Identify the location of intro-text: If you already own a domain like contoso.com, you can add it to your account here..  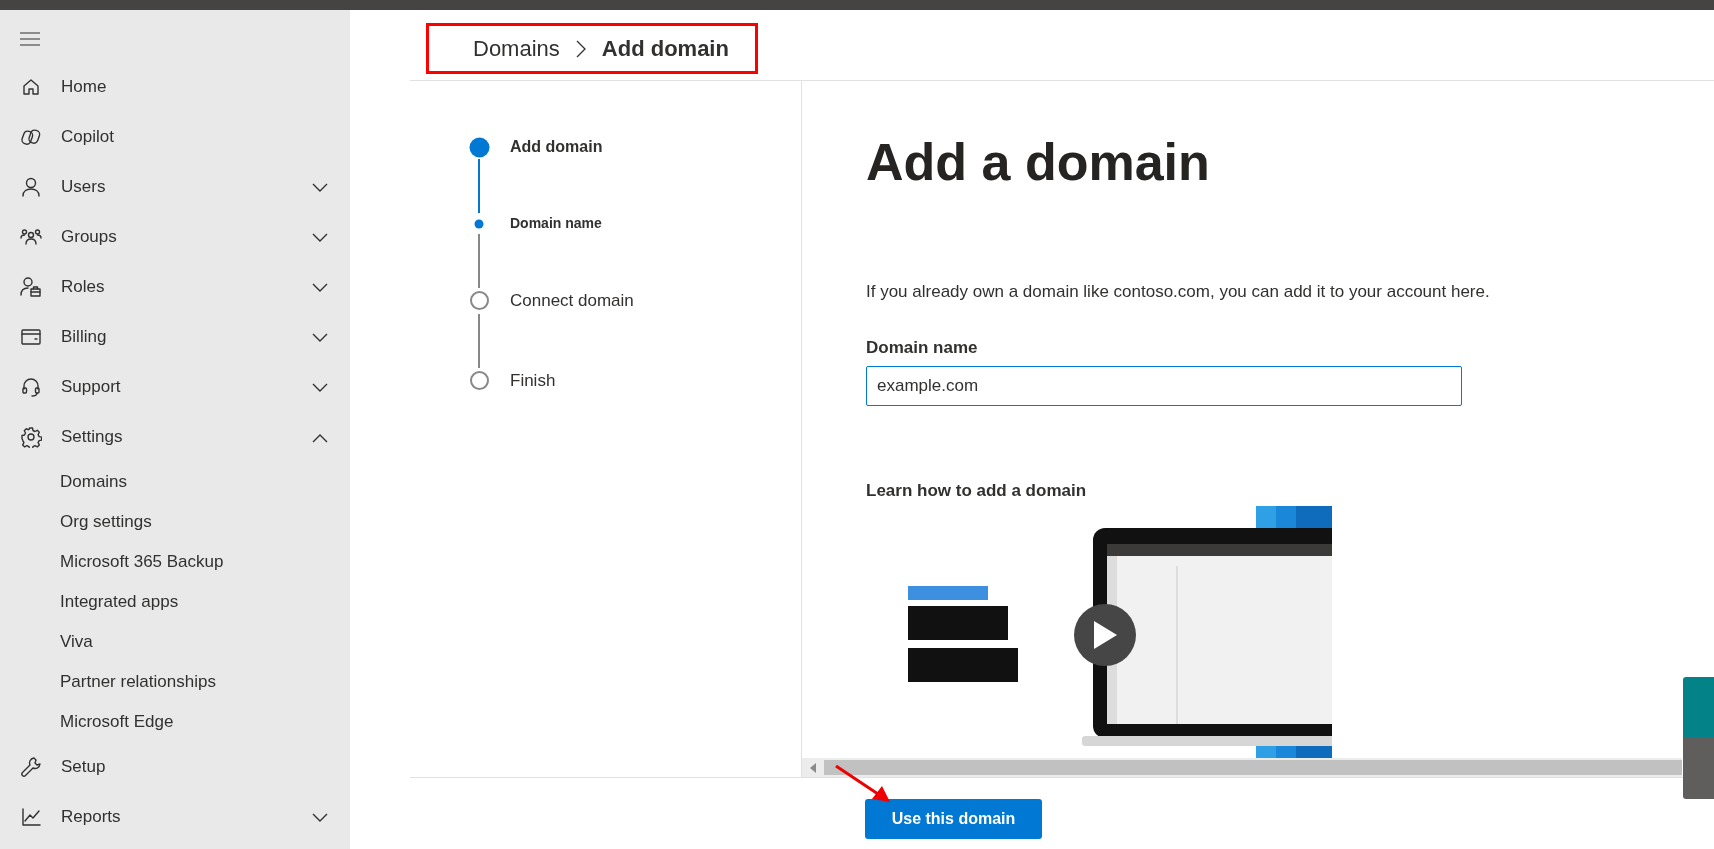
(1178, 292).